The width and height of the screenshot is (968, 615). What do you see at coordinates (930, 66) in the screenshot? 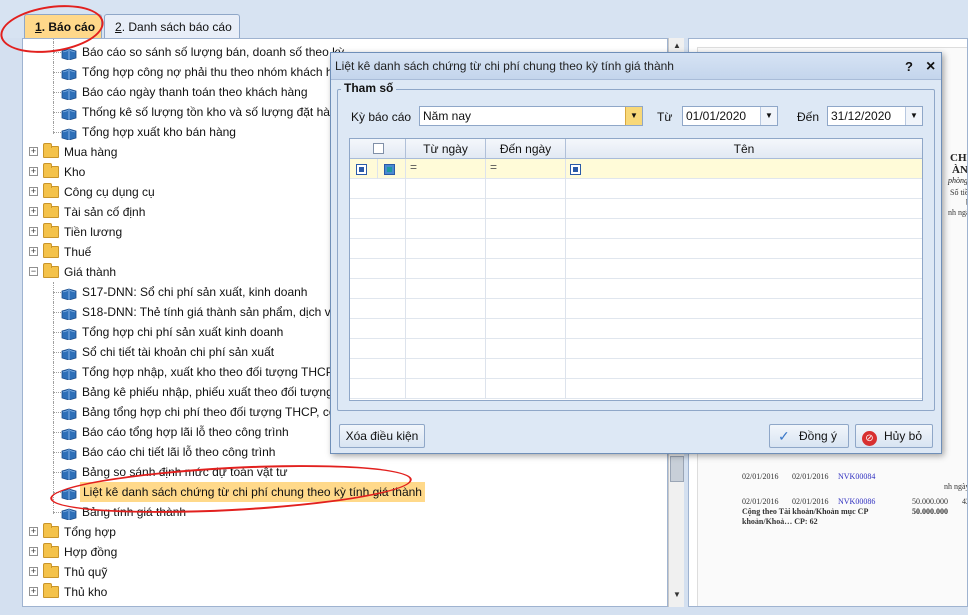
I see `close-icon: ×` at bounding box center [930, 66].